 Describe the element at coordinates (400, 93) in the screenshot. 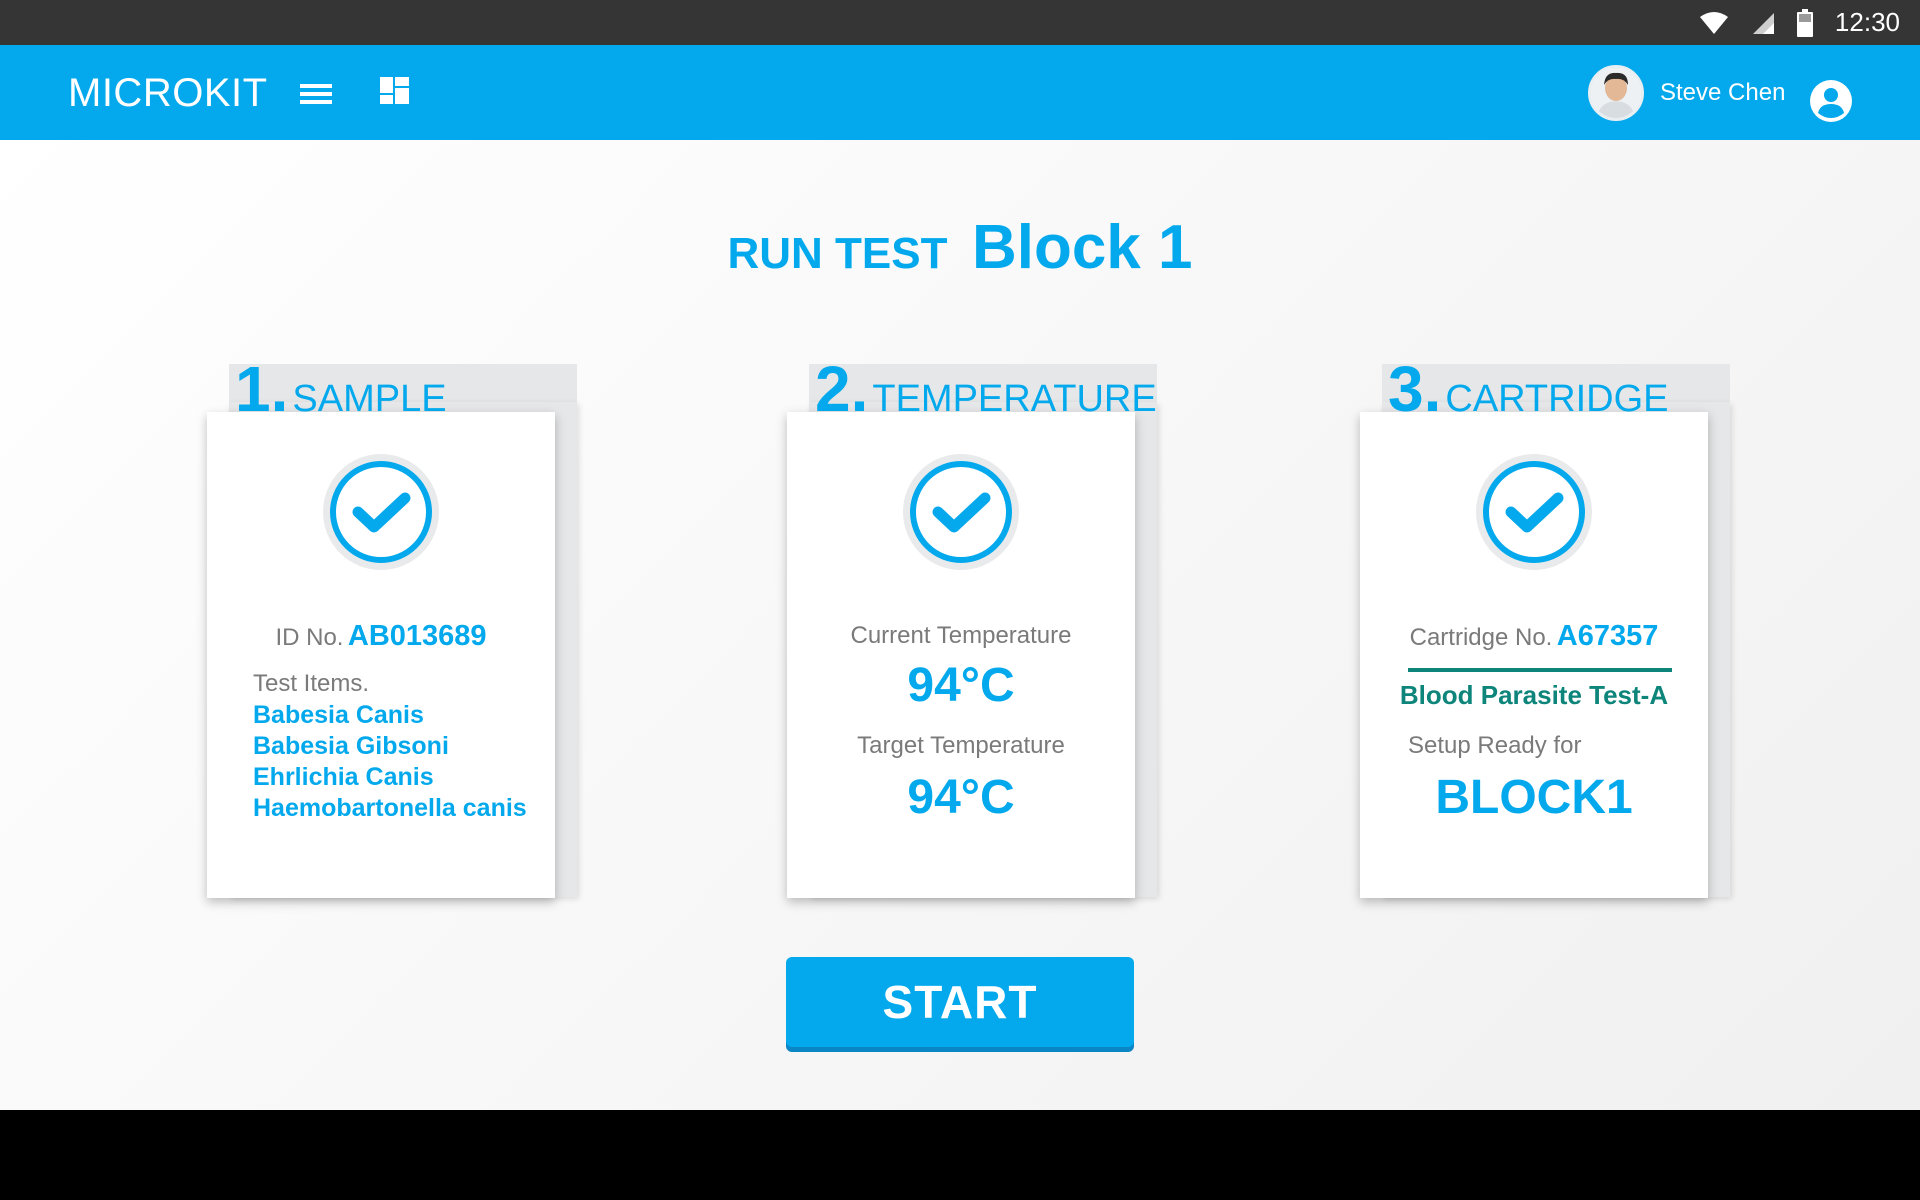

I see `dashboard-icon` at that location.